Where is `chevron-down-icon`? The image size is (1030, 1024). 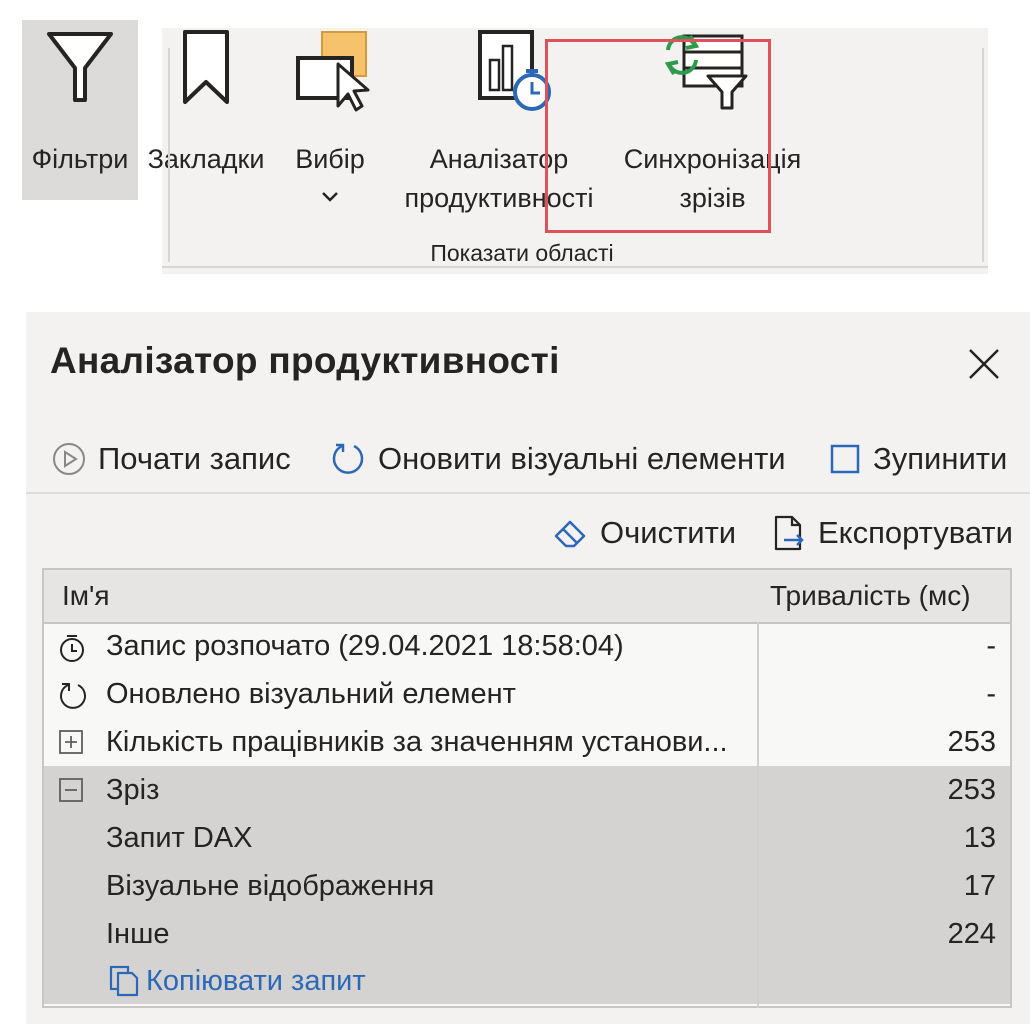 chevron-down-icon is located at coordinates (330, 197).